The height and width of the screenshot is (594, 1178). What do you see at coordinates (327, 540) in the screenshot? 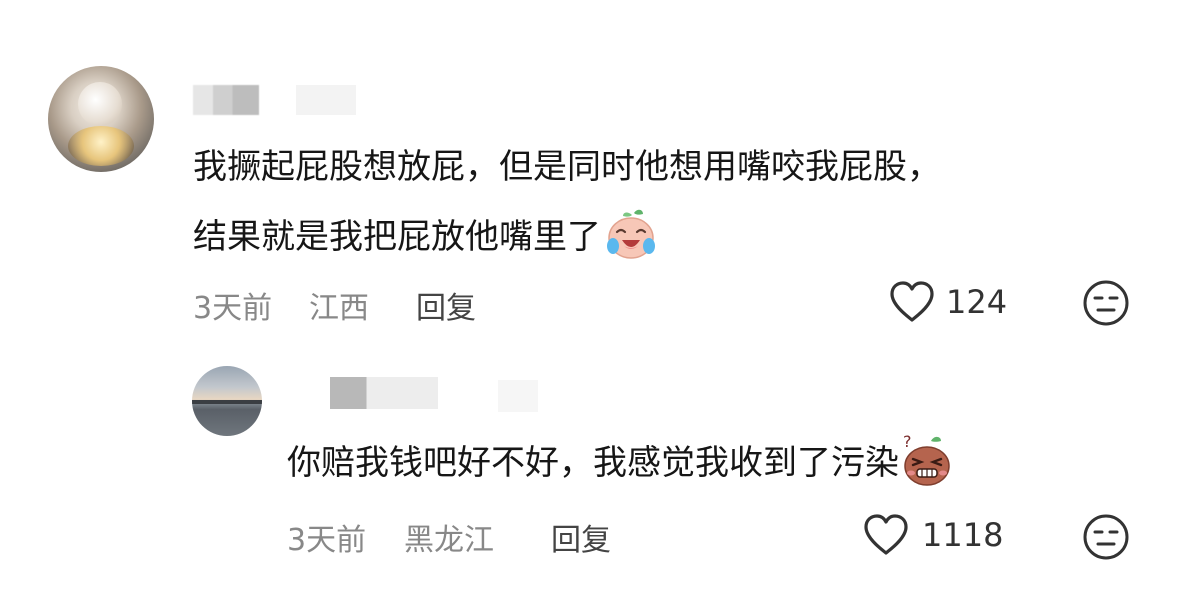
I see `reply-time: 3天前` at bounding box center [327, 540].